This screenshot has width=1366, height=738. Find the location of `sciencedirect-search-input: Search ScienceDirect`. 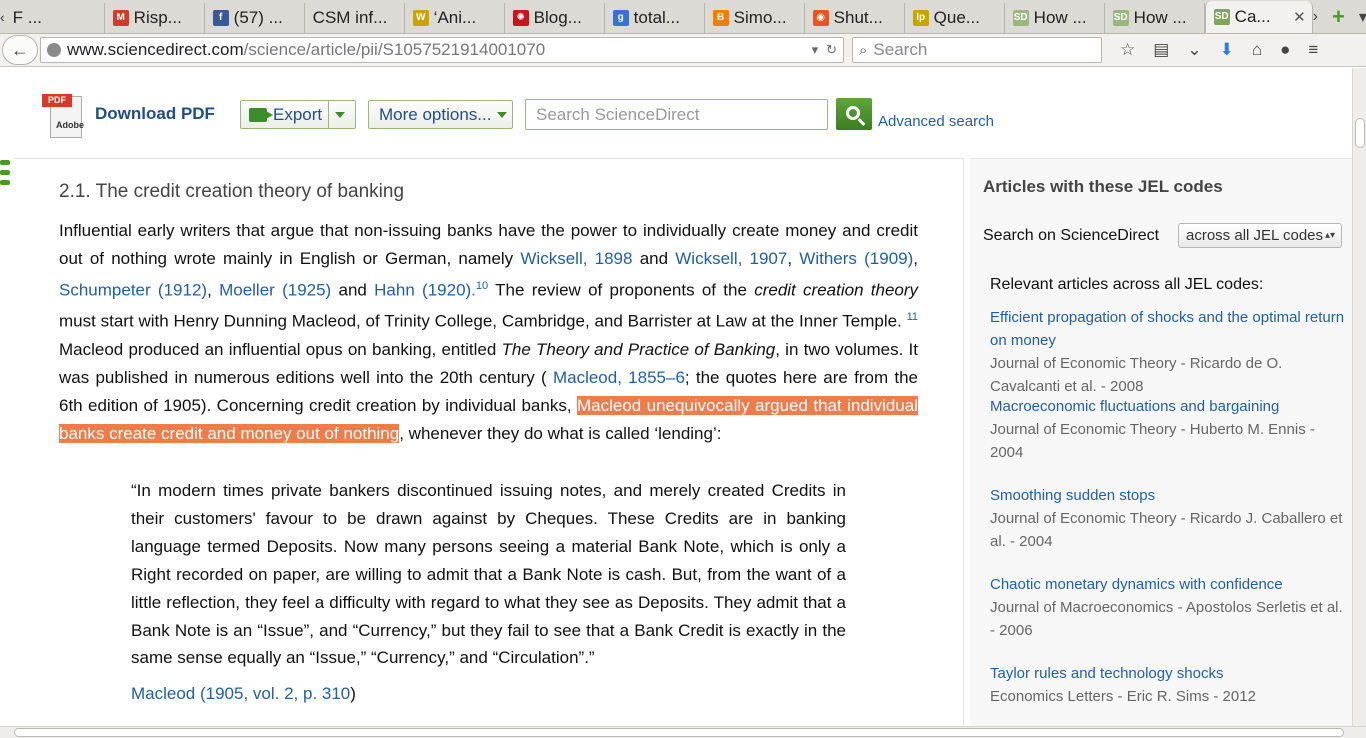

sciencedirect-search-input: Search ScienceDirect is located at coordinates (676, 114).